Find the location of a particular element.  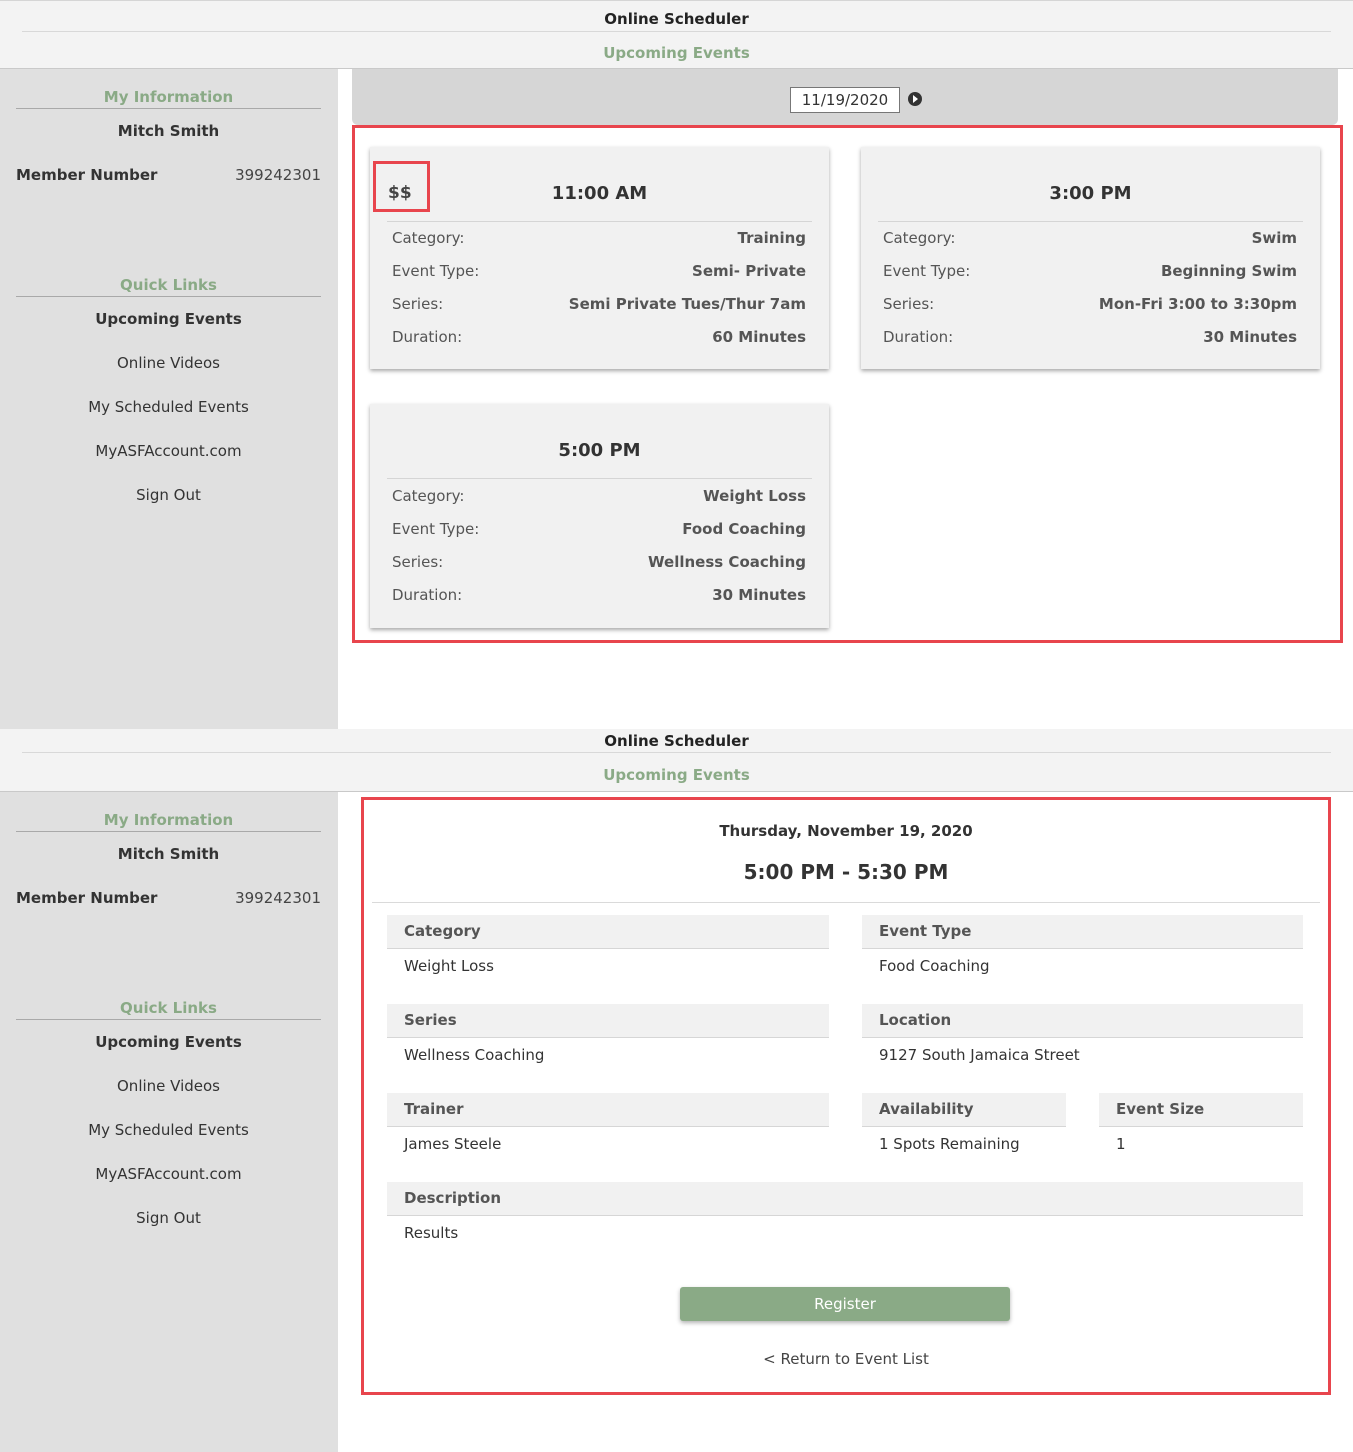

field-label: Category is located at coordinates (608, 932).